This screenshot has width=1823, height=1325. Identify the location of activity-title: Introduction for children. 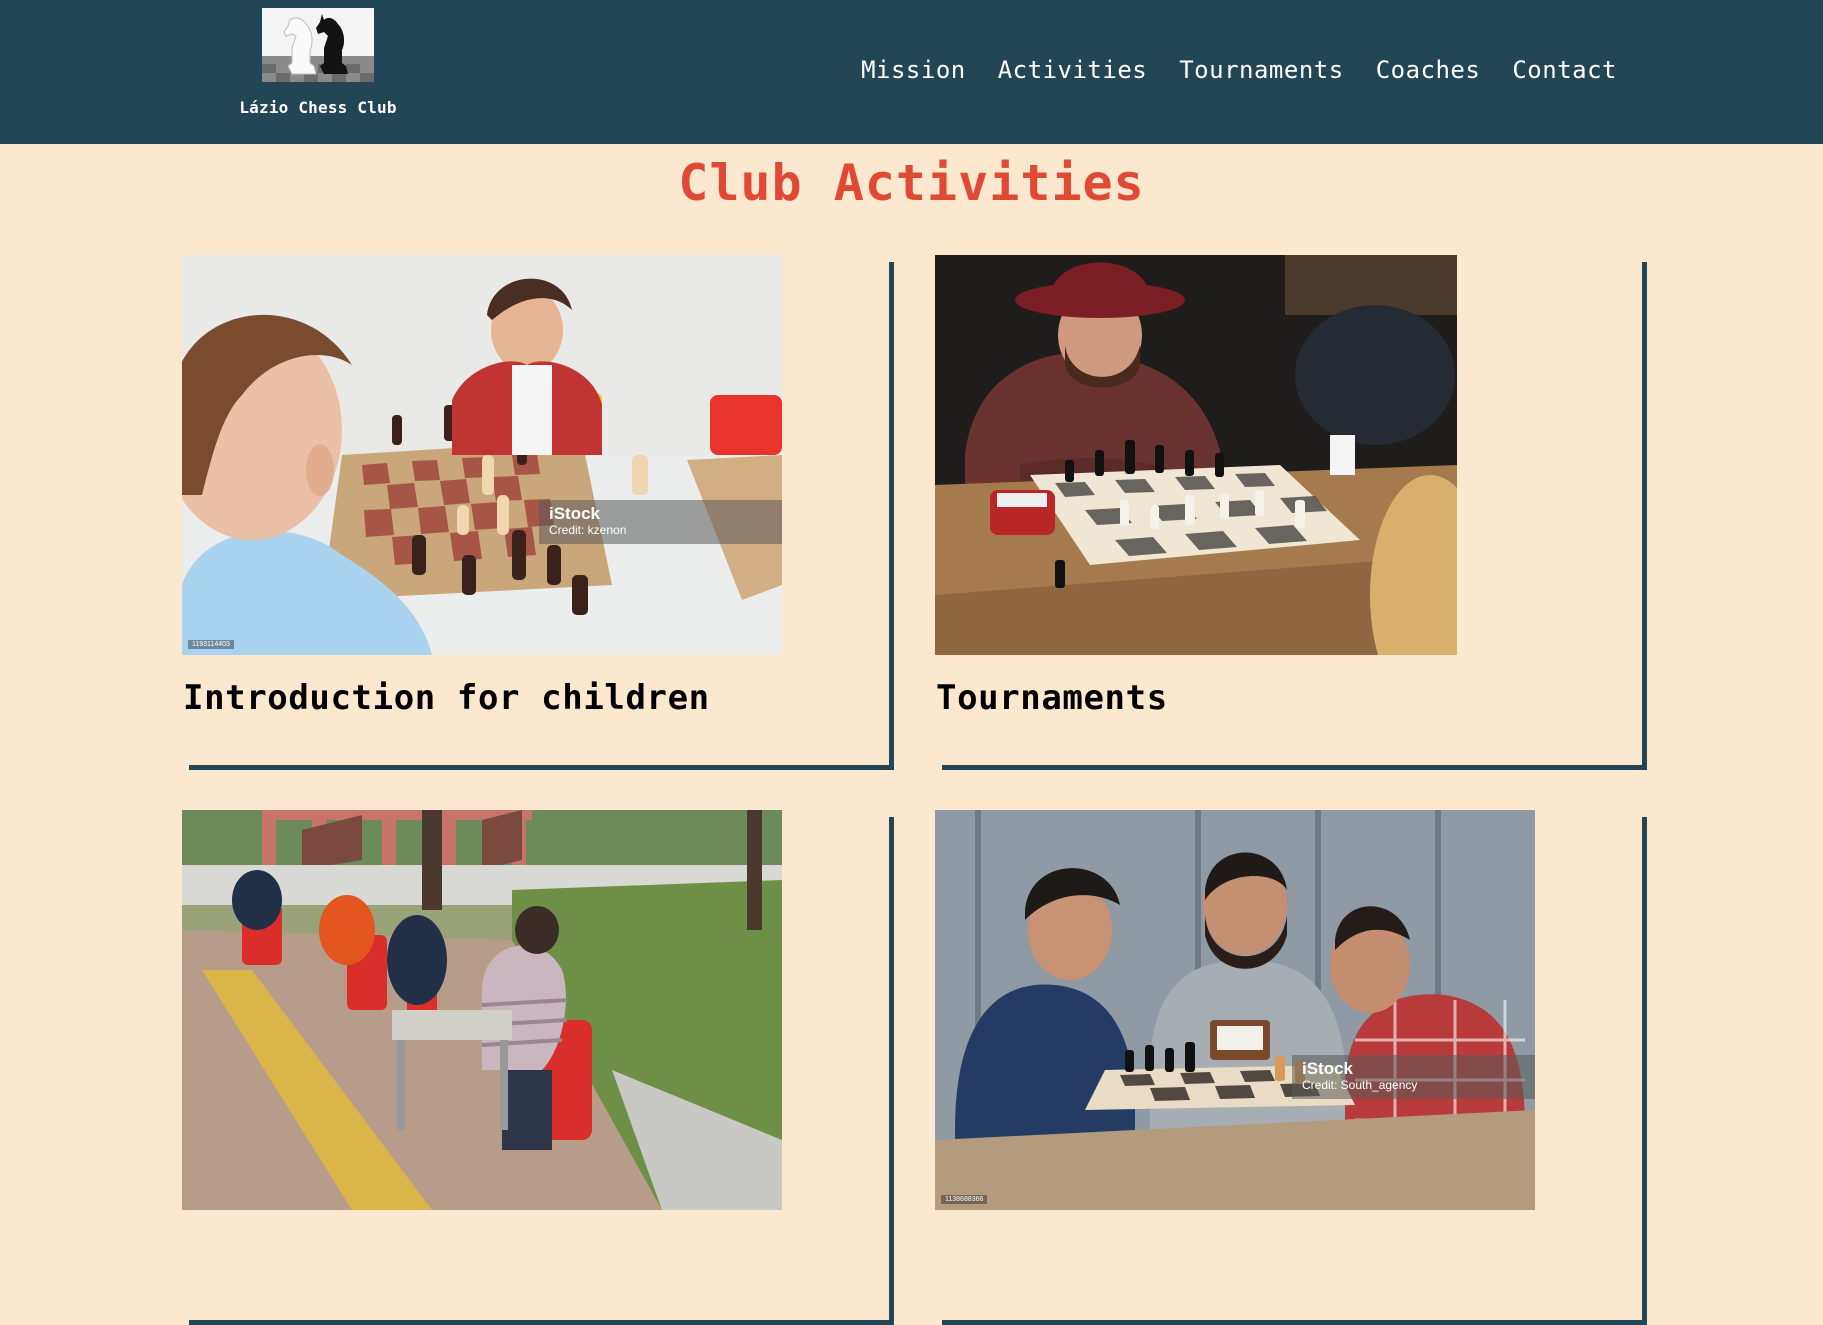
(446, 698).